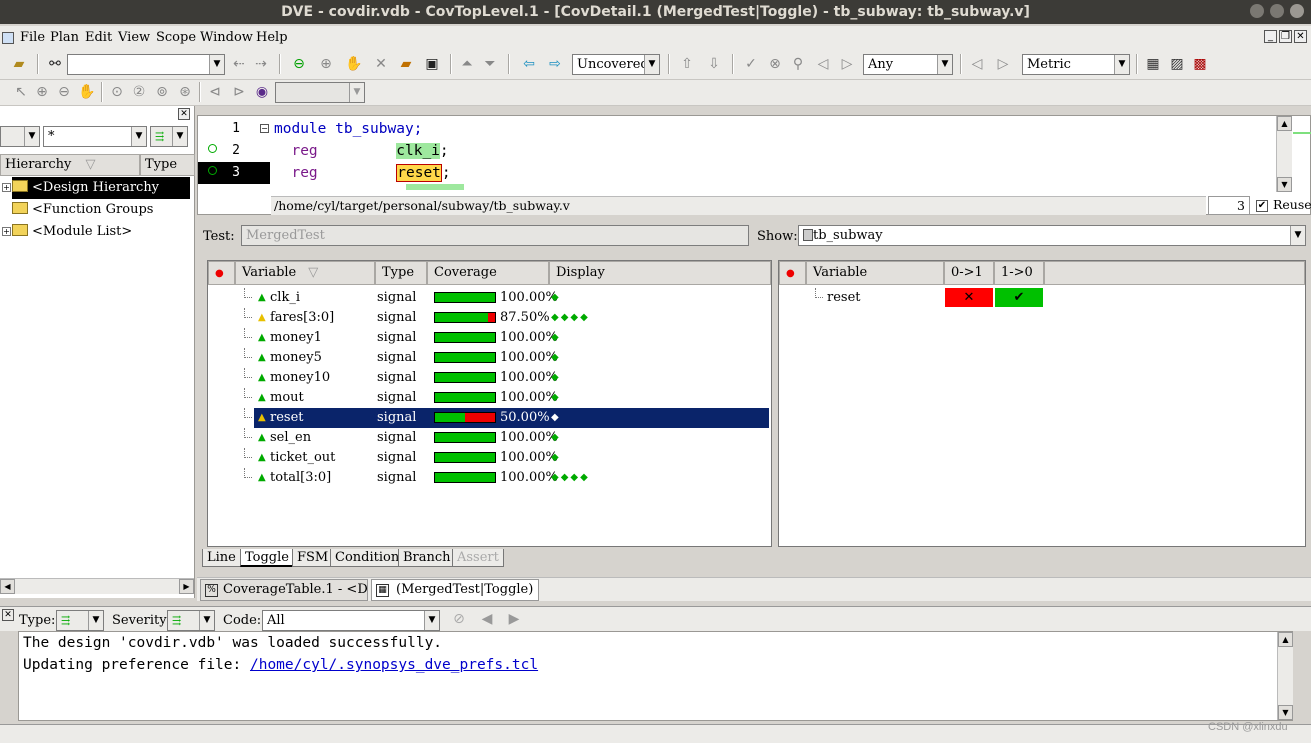  I want to click on close-button, so click(1297, 11).